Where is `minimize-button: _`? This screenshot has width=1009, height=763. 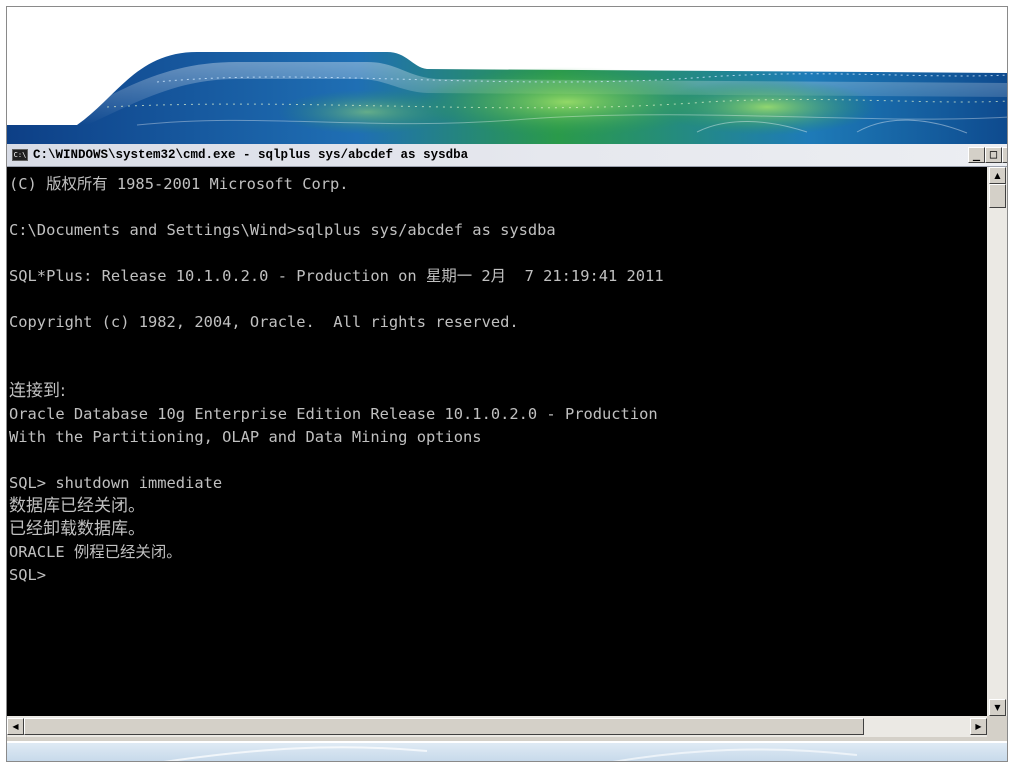 minimize-button: _ is located at coordinates (976, 155).